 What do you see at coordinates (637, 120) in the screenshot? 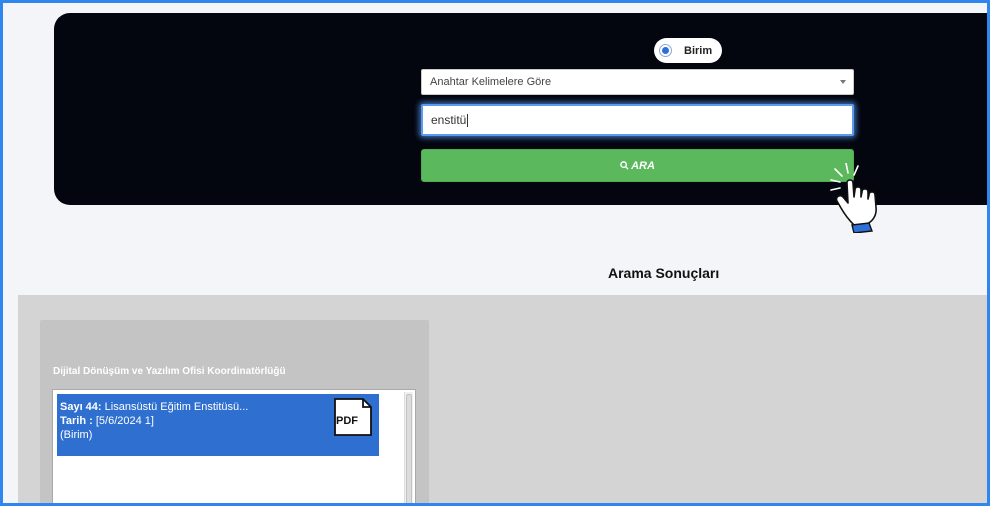
I see `search-input: enstitü` at bounding box center [637, 120].